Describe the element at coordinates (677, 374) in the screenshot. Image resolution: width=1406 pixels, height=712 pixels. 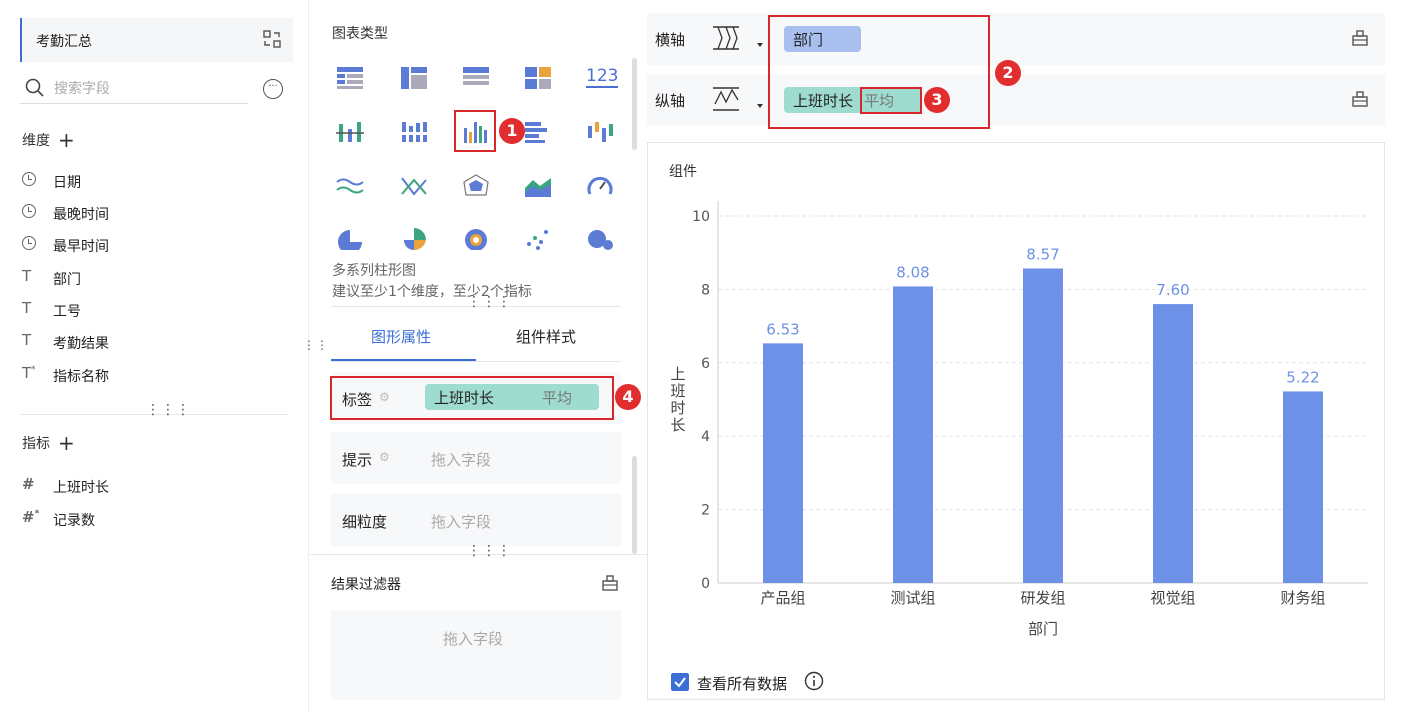
I see `y-axis-title-char: 上` at that location.